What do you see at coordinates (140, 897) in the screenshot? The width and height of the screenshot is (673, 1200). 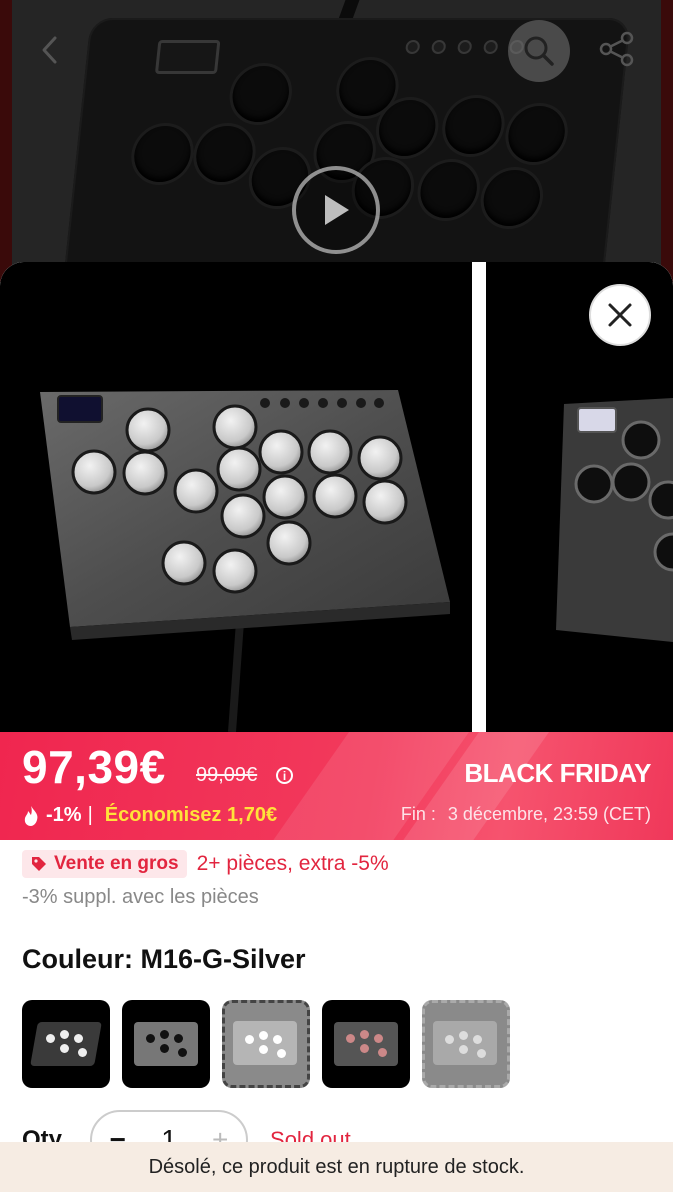 I see `wholesale-extra: -3% suppl. avec les pièces` at bounding box center [140, 897].